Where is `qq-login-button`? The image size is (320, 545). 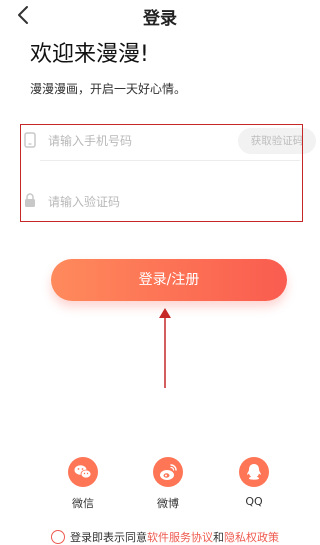 qq-login-button is located at coordinates (254, 472).